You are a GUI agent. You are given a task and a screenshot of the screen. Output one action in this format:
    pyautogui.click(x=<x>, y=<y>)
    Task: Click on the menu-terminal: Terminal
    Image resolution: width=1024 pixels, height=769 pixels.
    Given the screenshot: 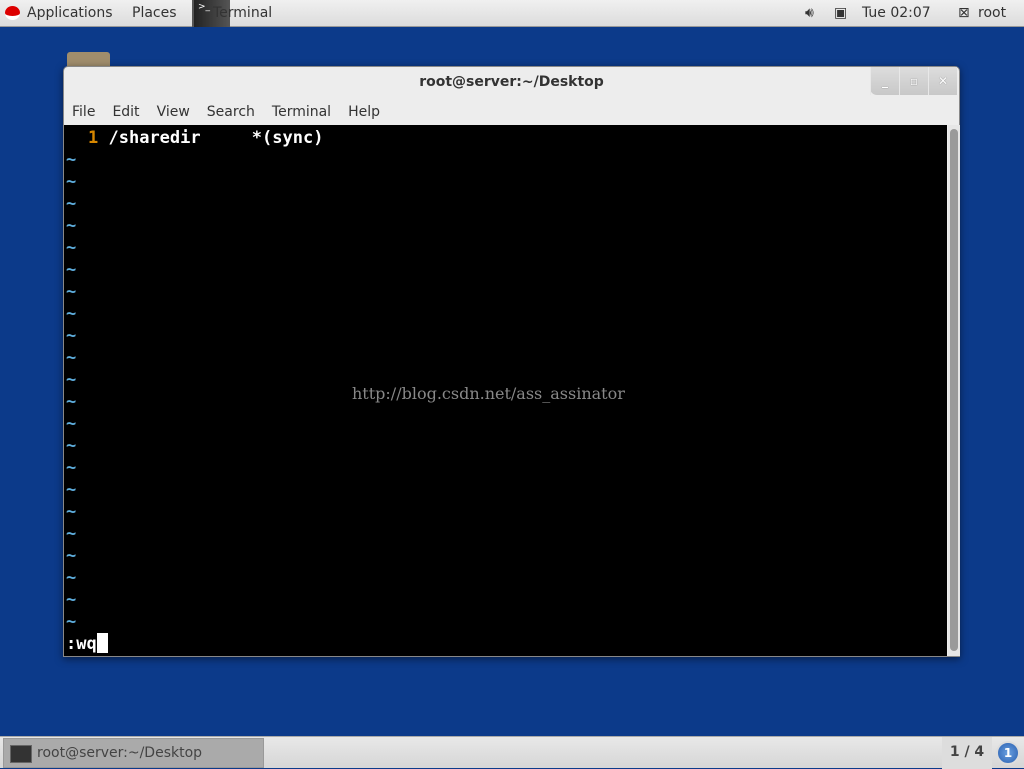 What is the action you would take?
    pyautogui.click(x=301, y=112)
    